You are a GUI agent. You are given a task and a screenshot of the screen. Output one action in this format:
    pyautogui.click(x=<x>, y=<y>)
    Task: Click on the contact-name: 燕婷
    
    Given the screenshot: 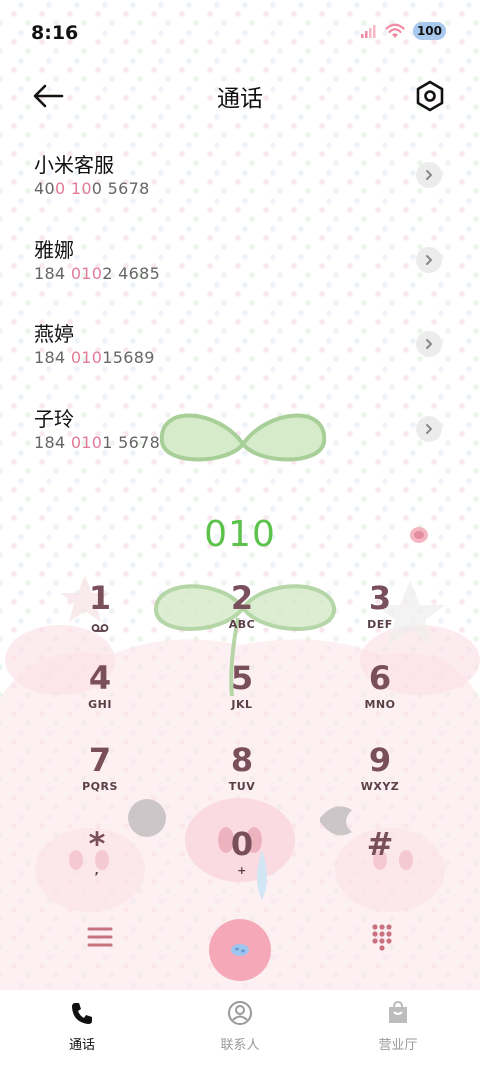 What is the action you would take?
    pyautogui.click(x=54, y=334)
    